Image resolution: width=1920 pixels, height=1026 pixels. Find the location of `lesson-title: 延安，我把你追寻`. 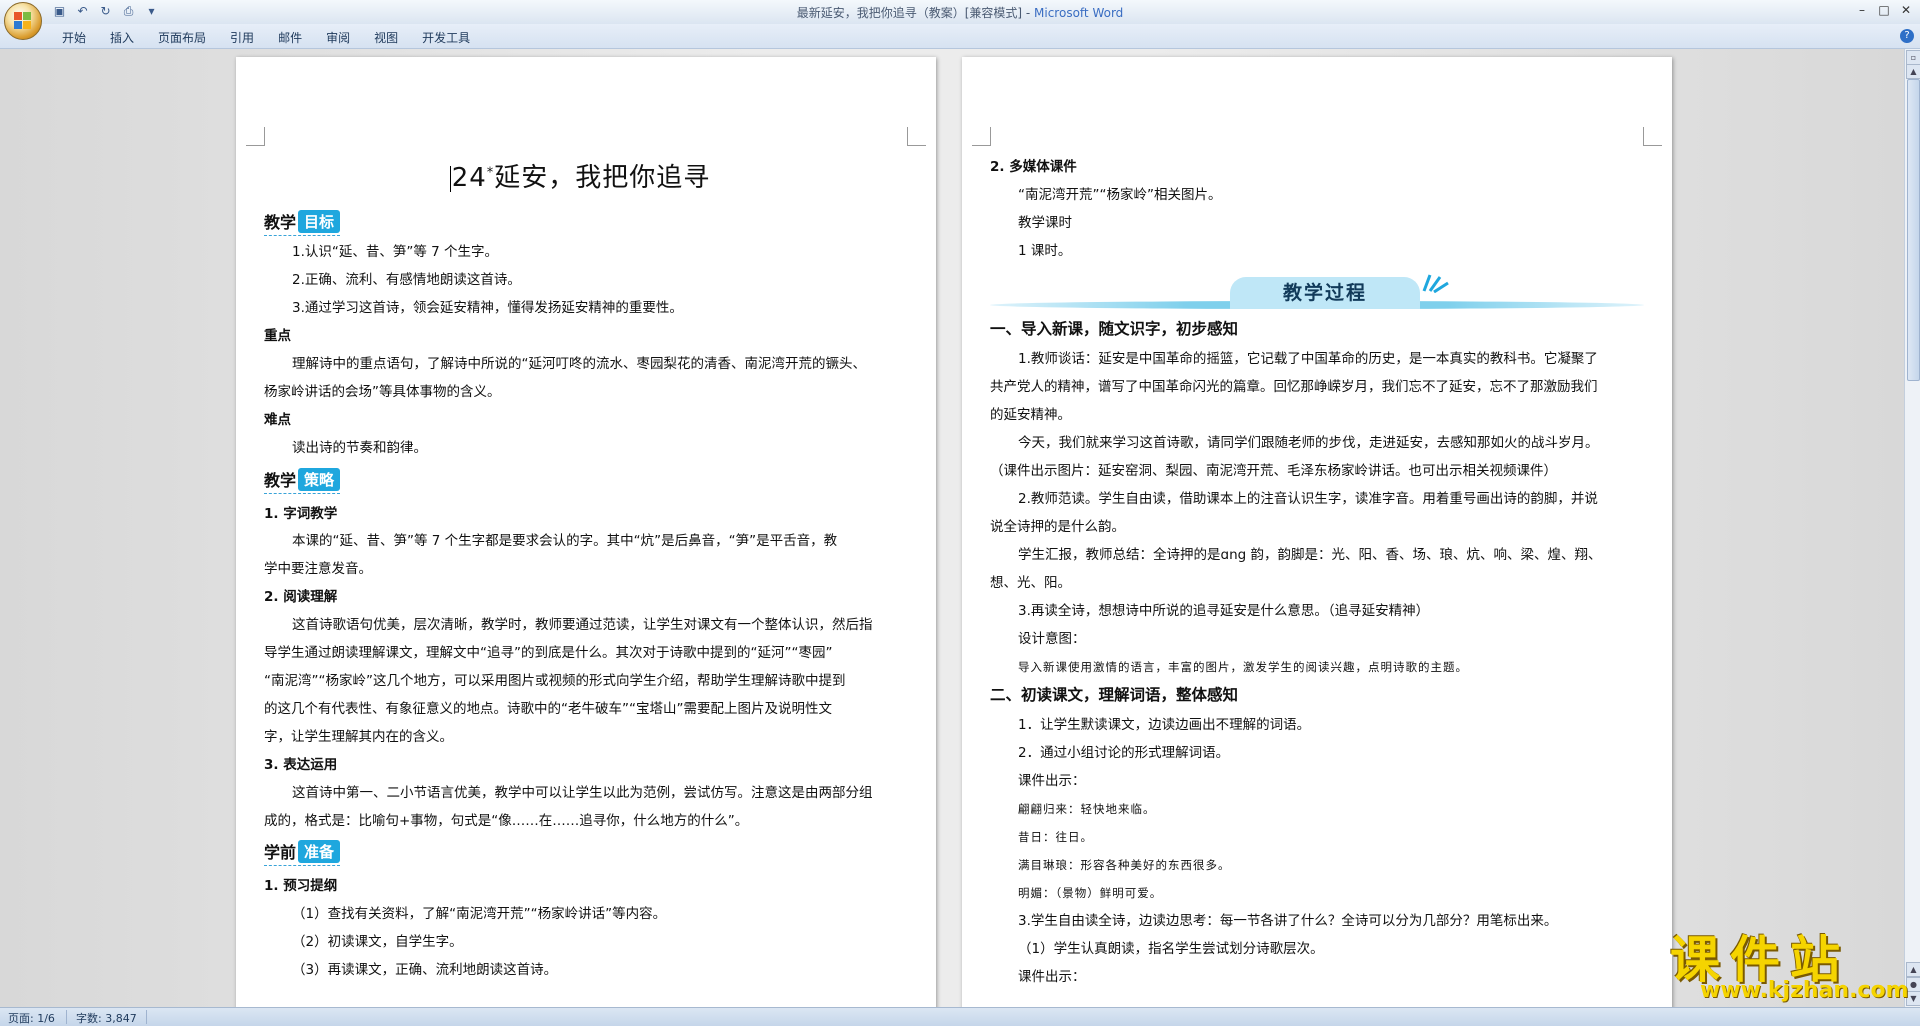

lesson-title: 延安，我把你追寻 is located at coordinates (602, 178).